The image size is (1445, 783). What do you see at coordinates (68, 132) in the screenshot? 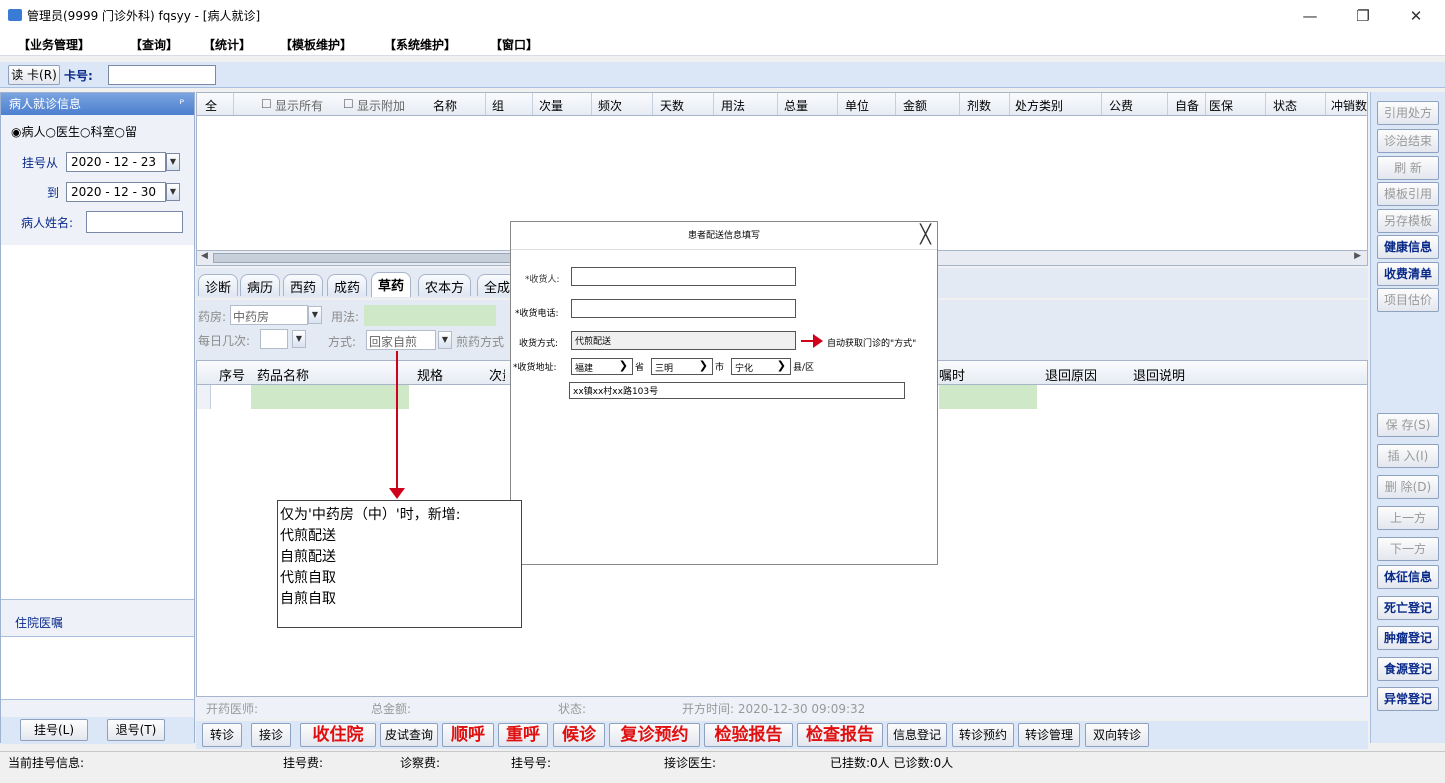
I see `radio-doctor-label: 医生` at bounding box center [68, 132].